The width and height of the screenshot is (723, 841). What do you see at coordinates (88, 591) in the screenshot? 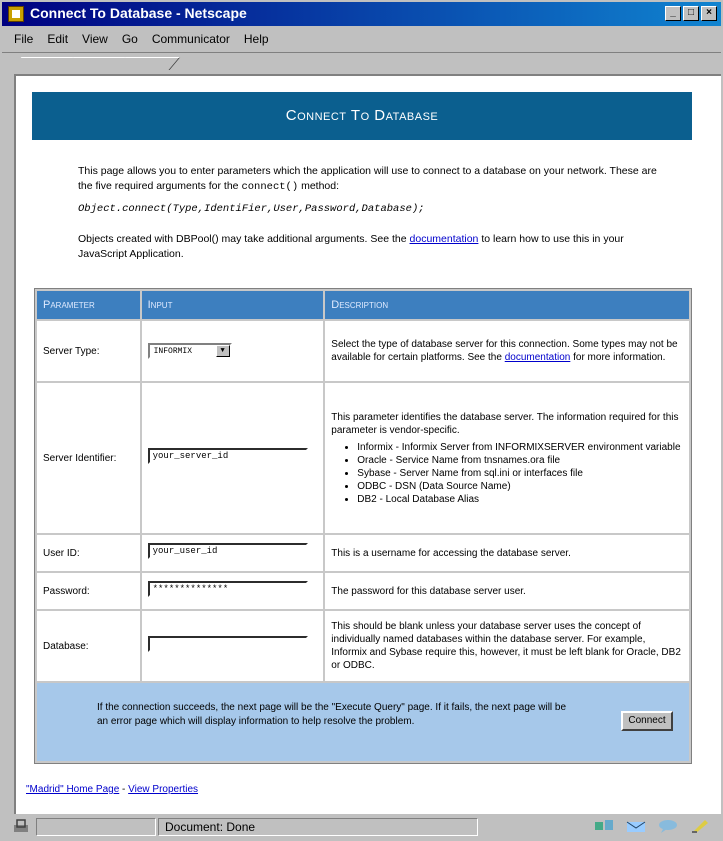
I see `password-label: Password:` at bounding box center [88, 591].